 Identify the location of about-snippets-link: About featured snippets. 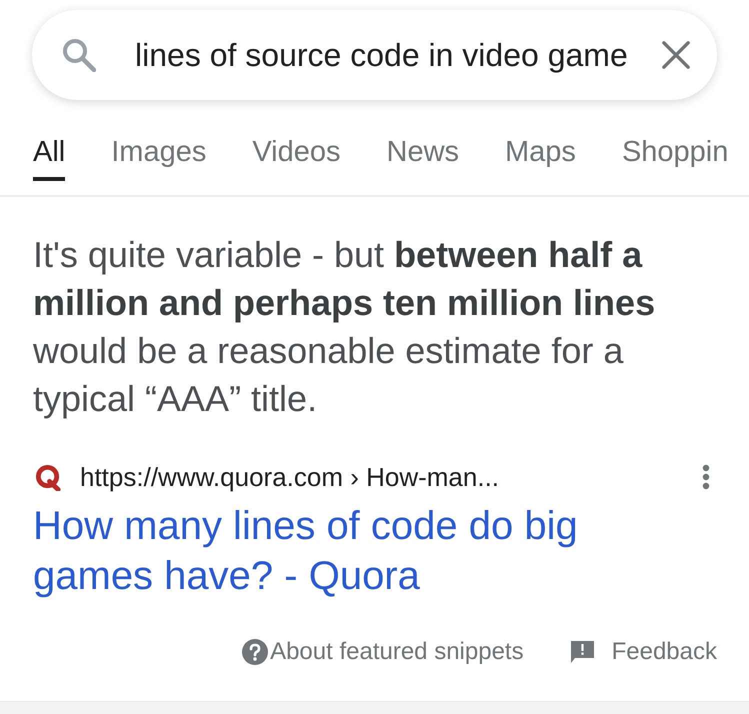
(397, 652).